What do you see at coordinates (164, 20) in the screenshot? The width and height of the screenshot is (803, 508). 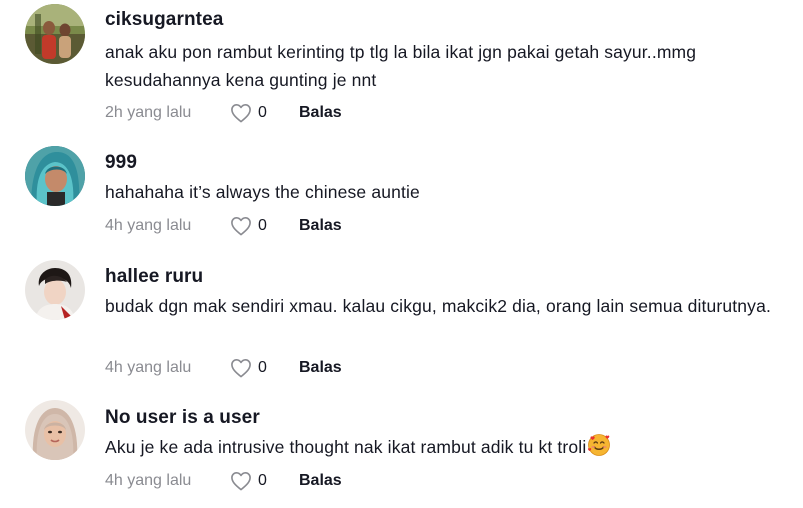 I see `comment-username: ciksugarntea` at bounding box center [164, 20].